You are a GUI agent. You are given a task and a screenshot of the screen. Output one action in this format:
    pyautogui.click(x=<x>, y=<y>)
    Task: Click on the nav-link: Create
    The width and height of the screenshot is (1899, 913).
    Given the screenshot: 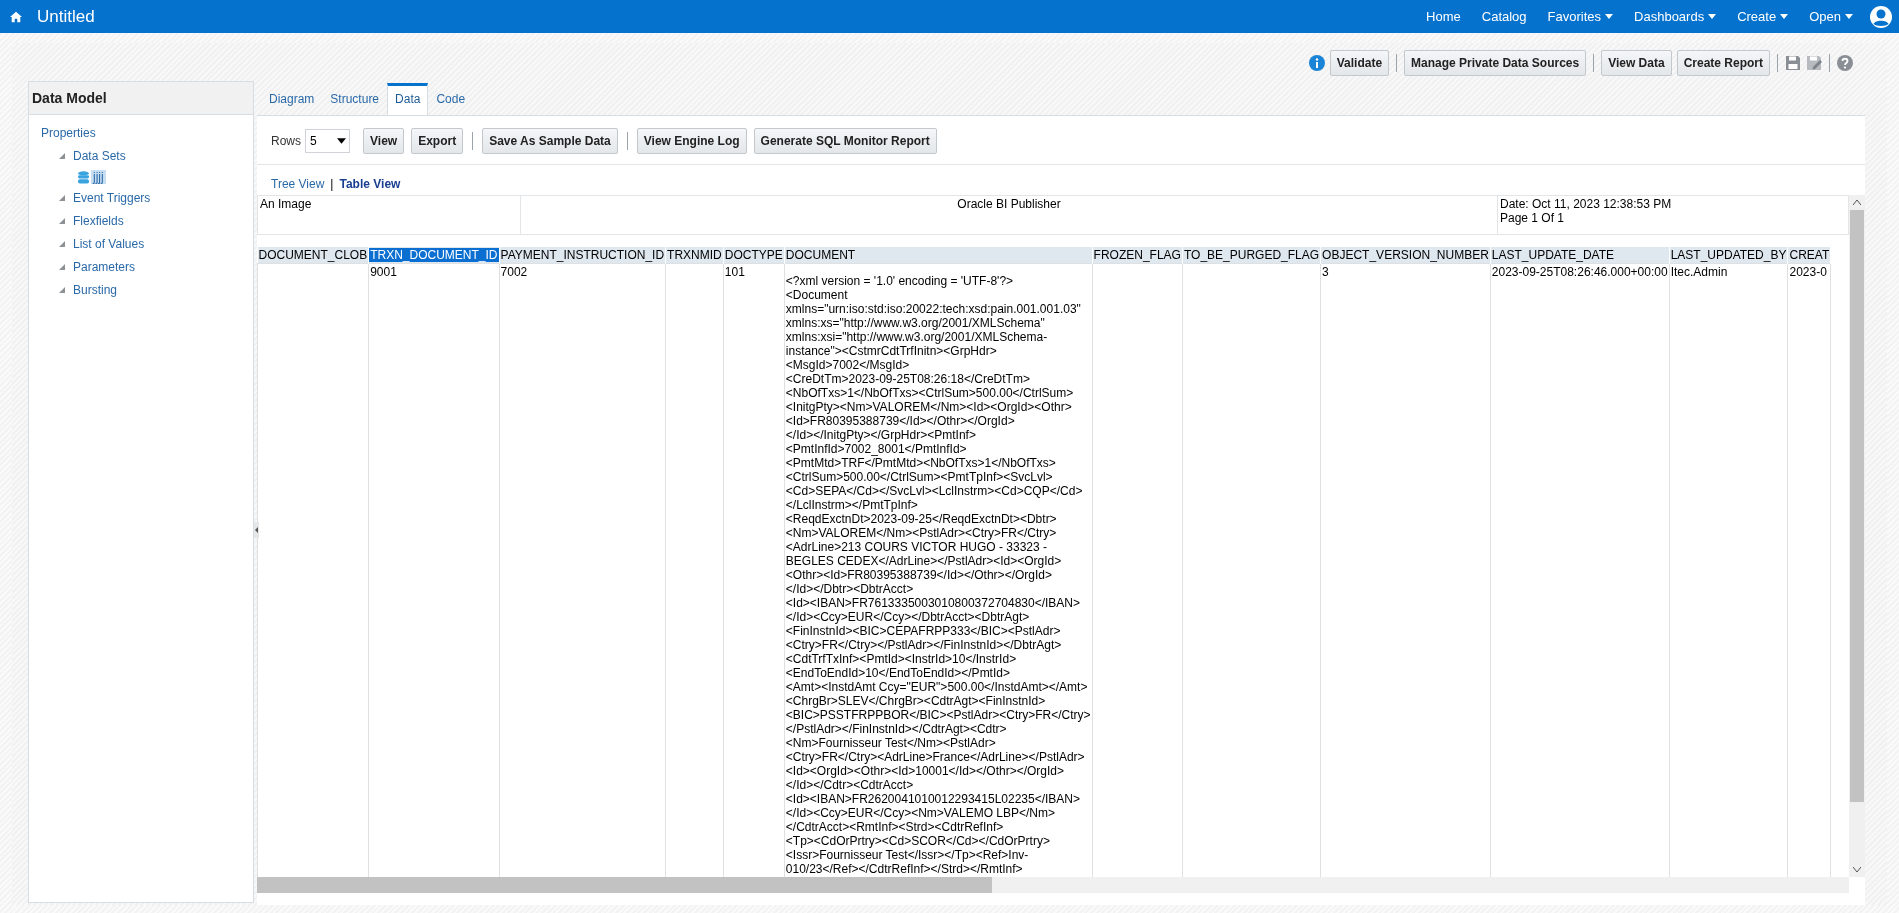 What is the action you would take?
    pyautogui.click(x=1763, y=16)
    